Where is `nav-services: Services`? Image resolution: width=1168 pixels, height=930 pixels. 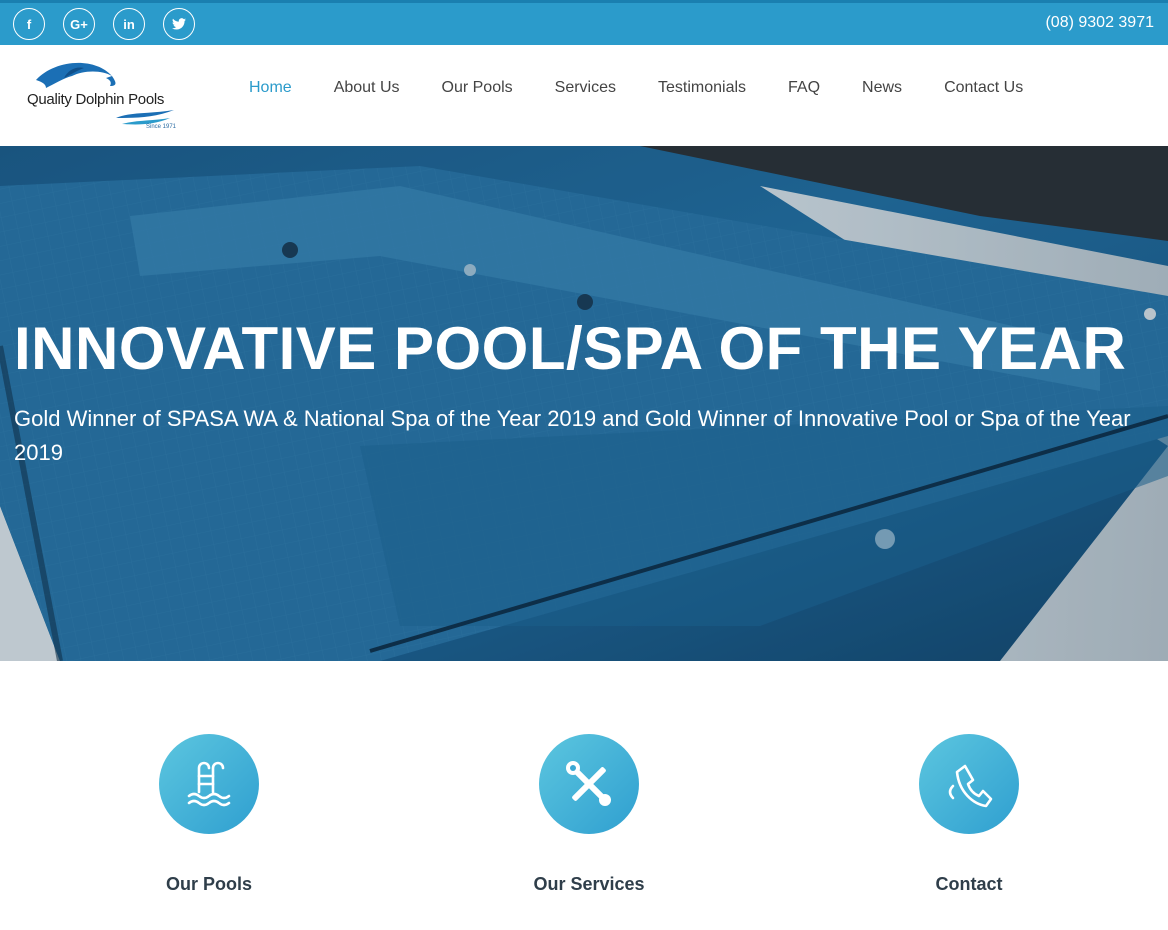 nav-services: Services is located at coordinates (585, 88).